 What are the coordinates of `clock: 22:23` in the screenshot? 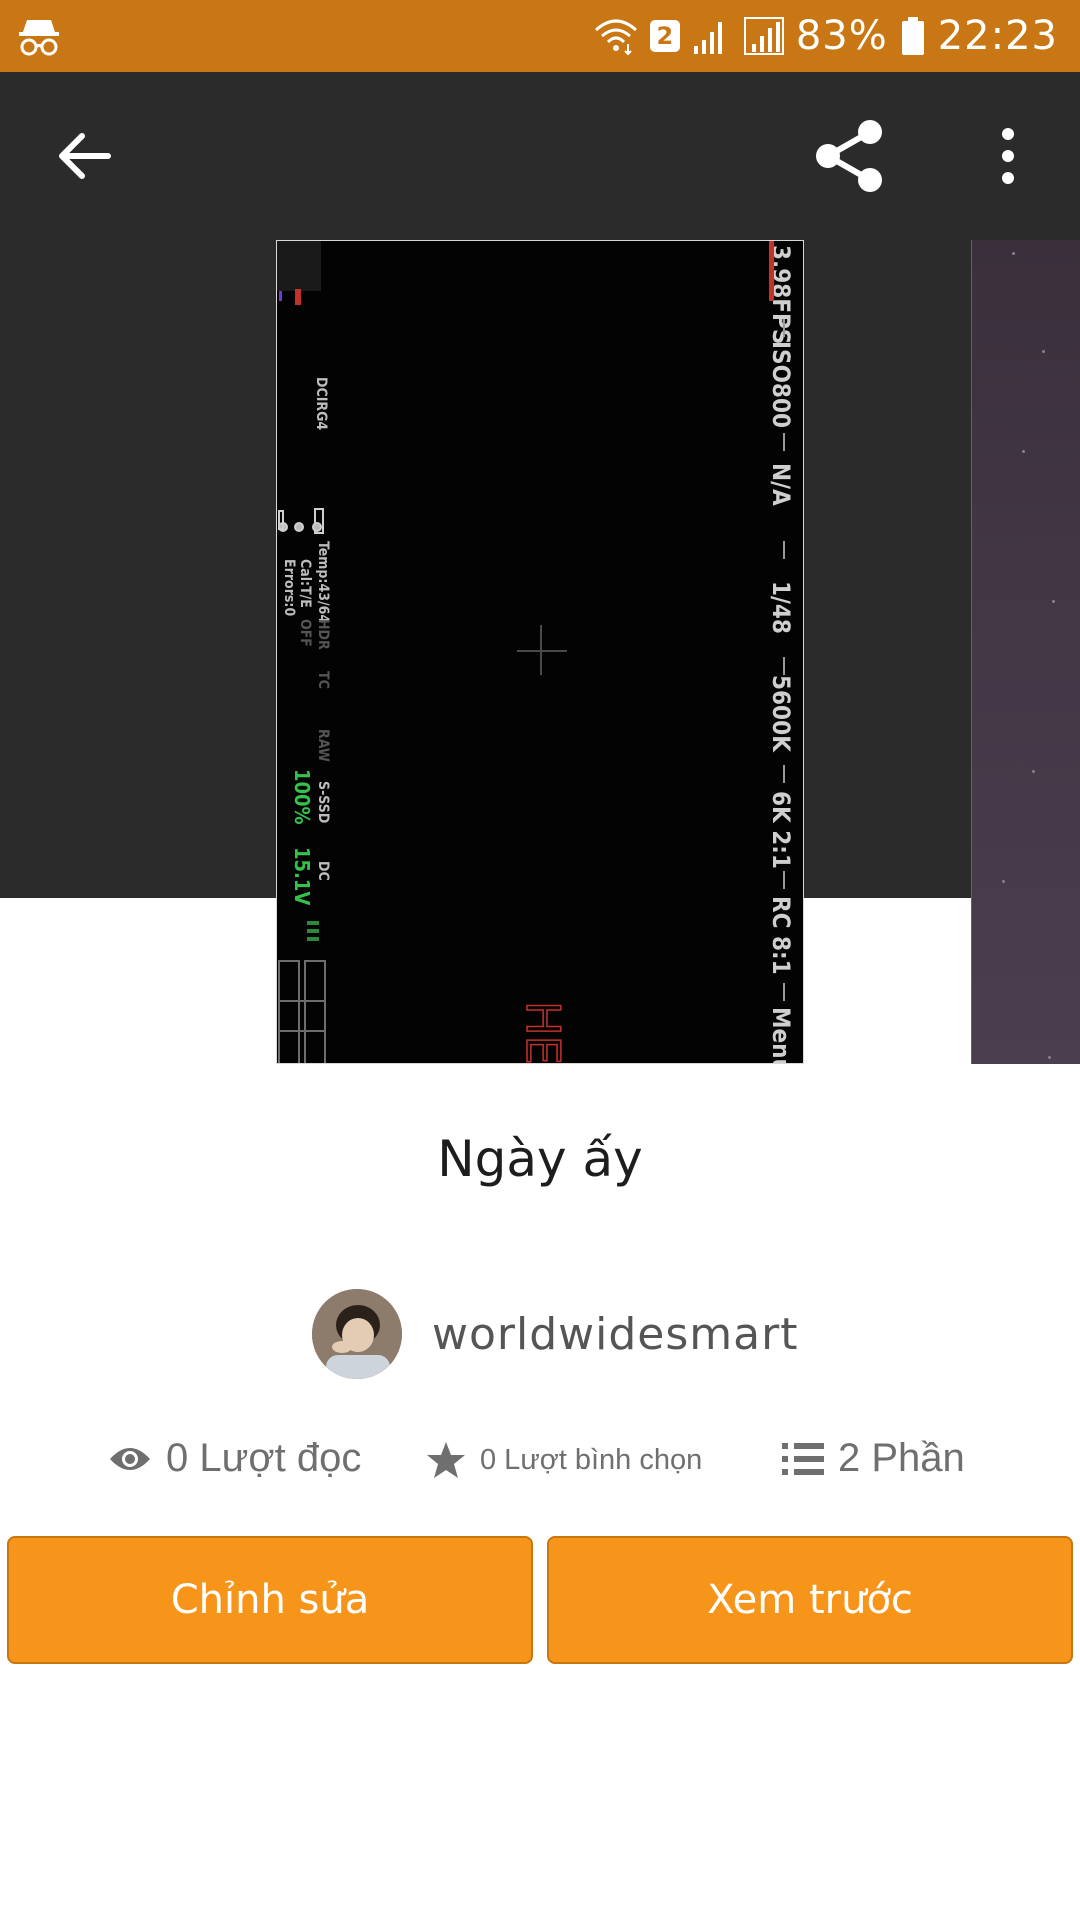 It's located at (997, 36).